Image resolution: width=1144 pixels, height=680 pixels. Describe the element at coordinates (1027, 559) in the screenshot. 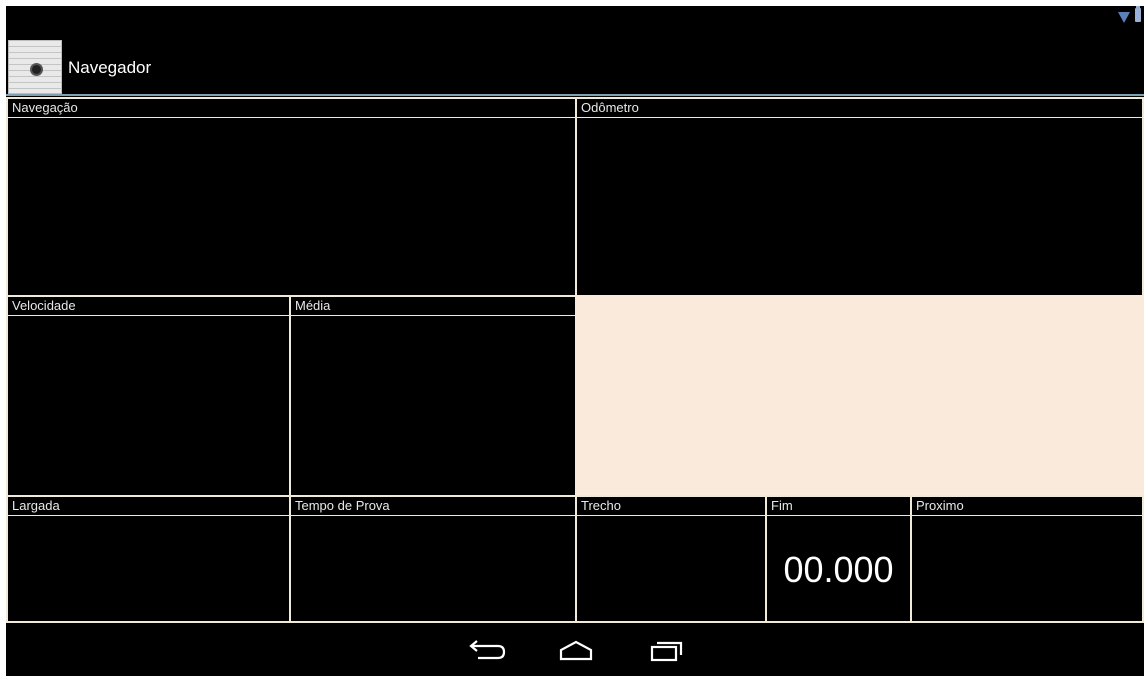

I see `panel-proximo: Proximo` at that location.